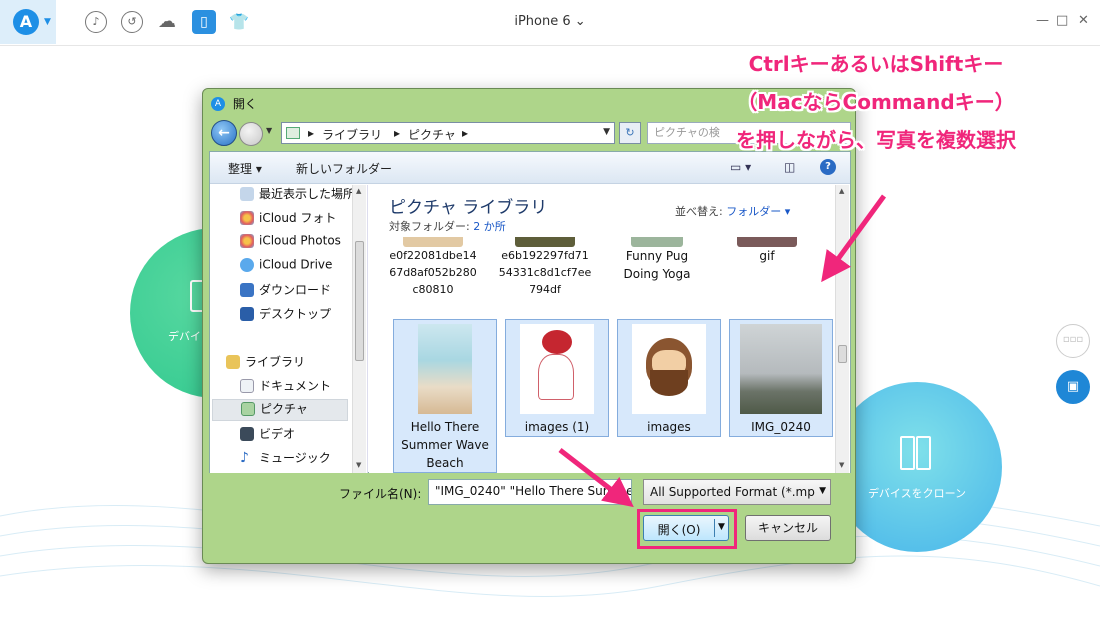 This screenshot has width=1100, height=640. What do you see at coordinates (737, 492) in the screenshot?
I see `file-type-select: All Supported Format (*.mp ▼` at bounding box center [737, 492].